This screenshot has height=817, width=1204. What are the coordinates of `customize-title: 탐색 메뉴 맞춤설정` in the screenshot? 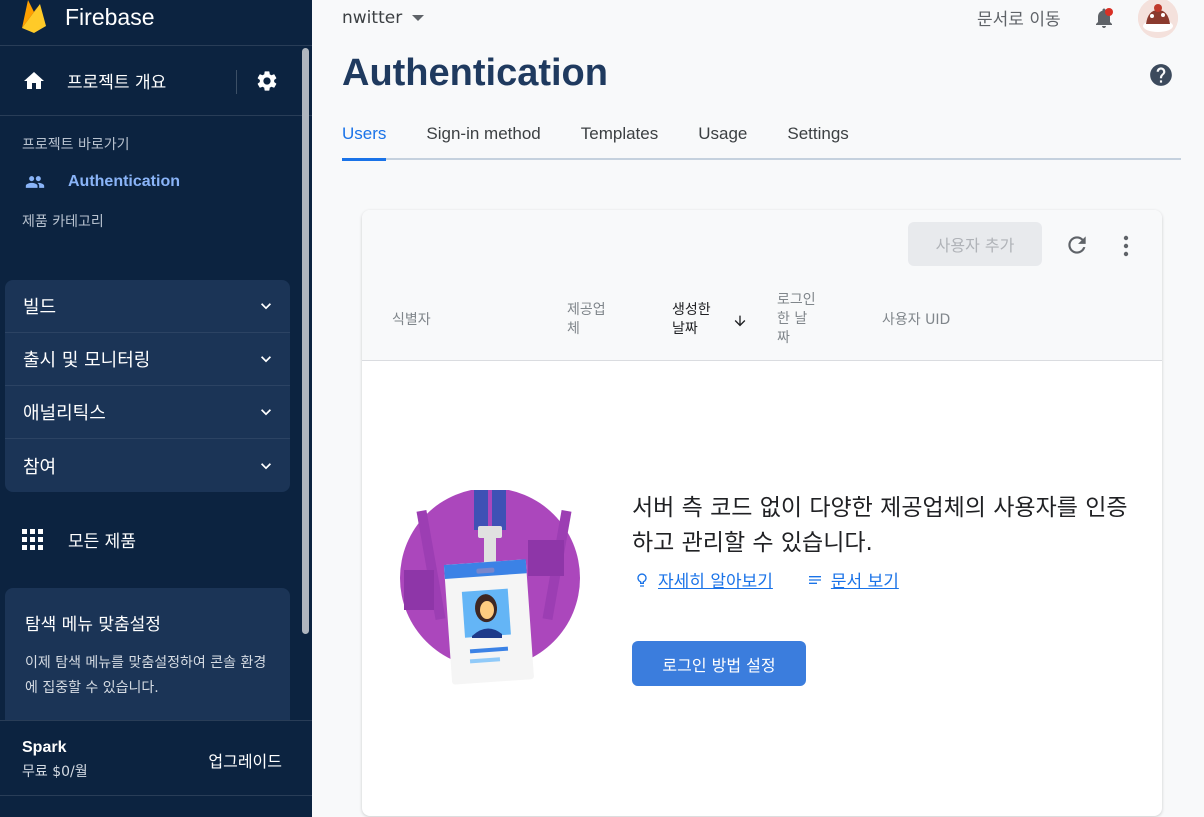 It's located at (93, 625).